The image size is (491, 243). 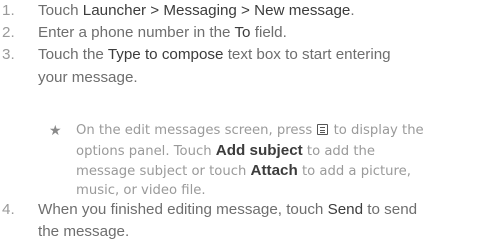 What do you see at coordinates (8, 54) in the screenshot?
I see `step-number: 3.` at bounding box center [8, 54].